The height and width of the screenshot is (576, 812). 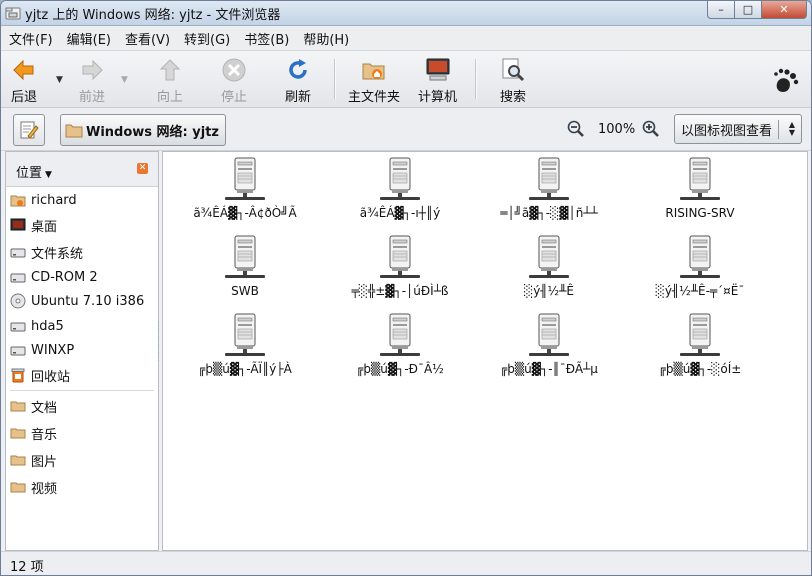 I want to click on sidebar-item-ubuntu: Ubuntu 7.10 i386, so click(x=77, y=301).